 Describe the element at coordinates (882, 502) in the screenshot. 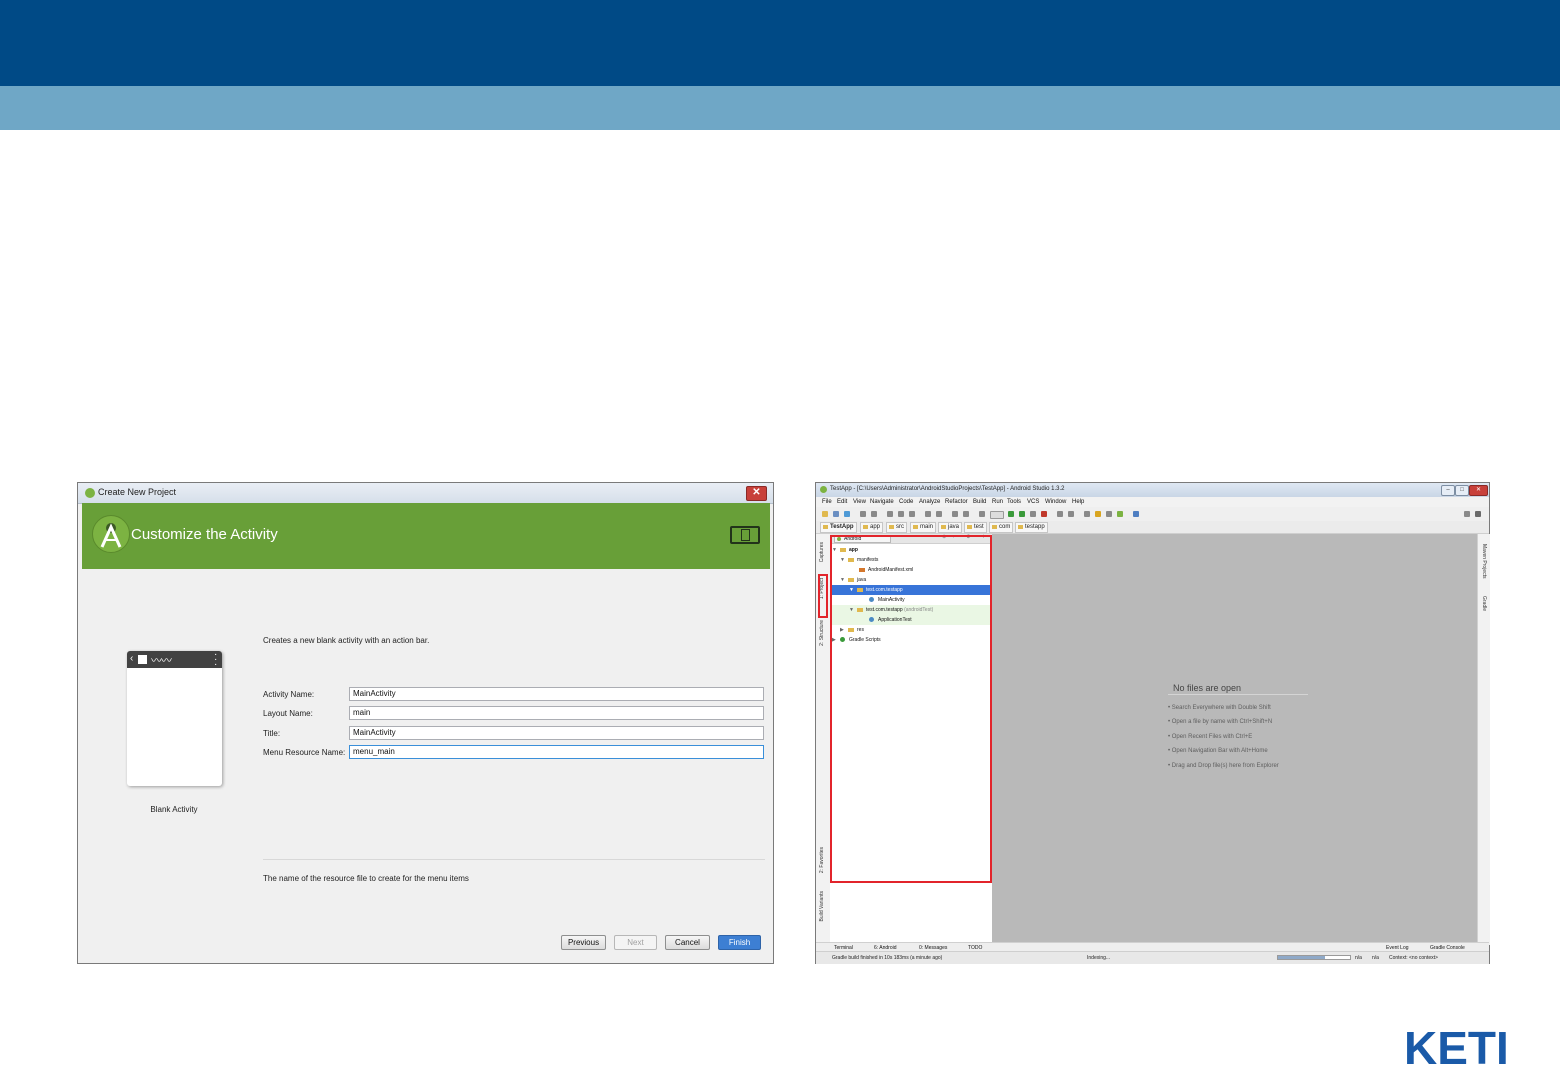

I see `menu-navigate: Navigate` at that location.